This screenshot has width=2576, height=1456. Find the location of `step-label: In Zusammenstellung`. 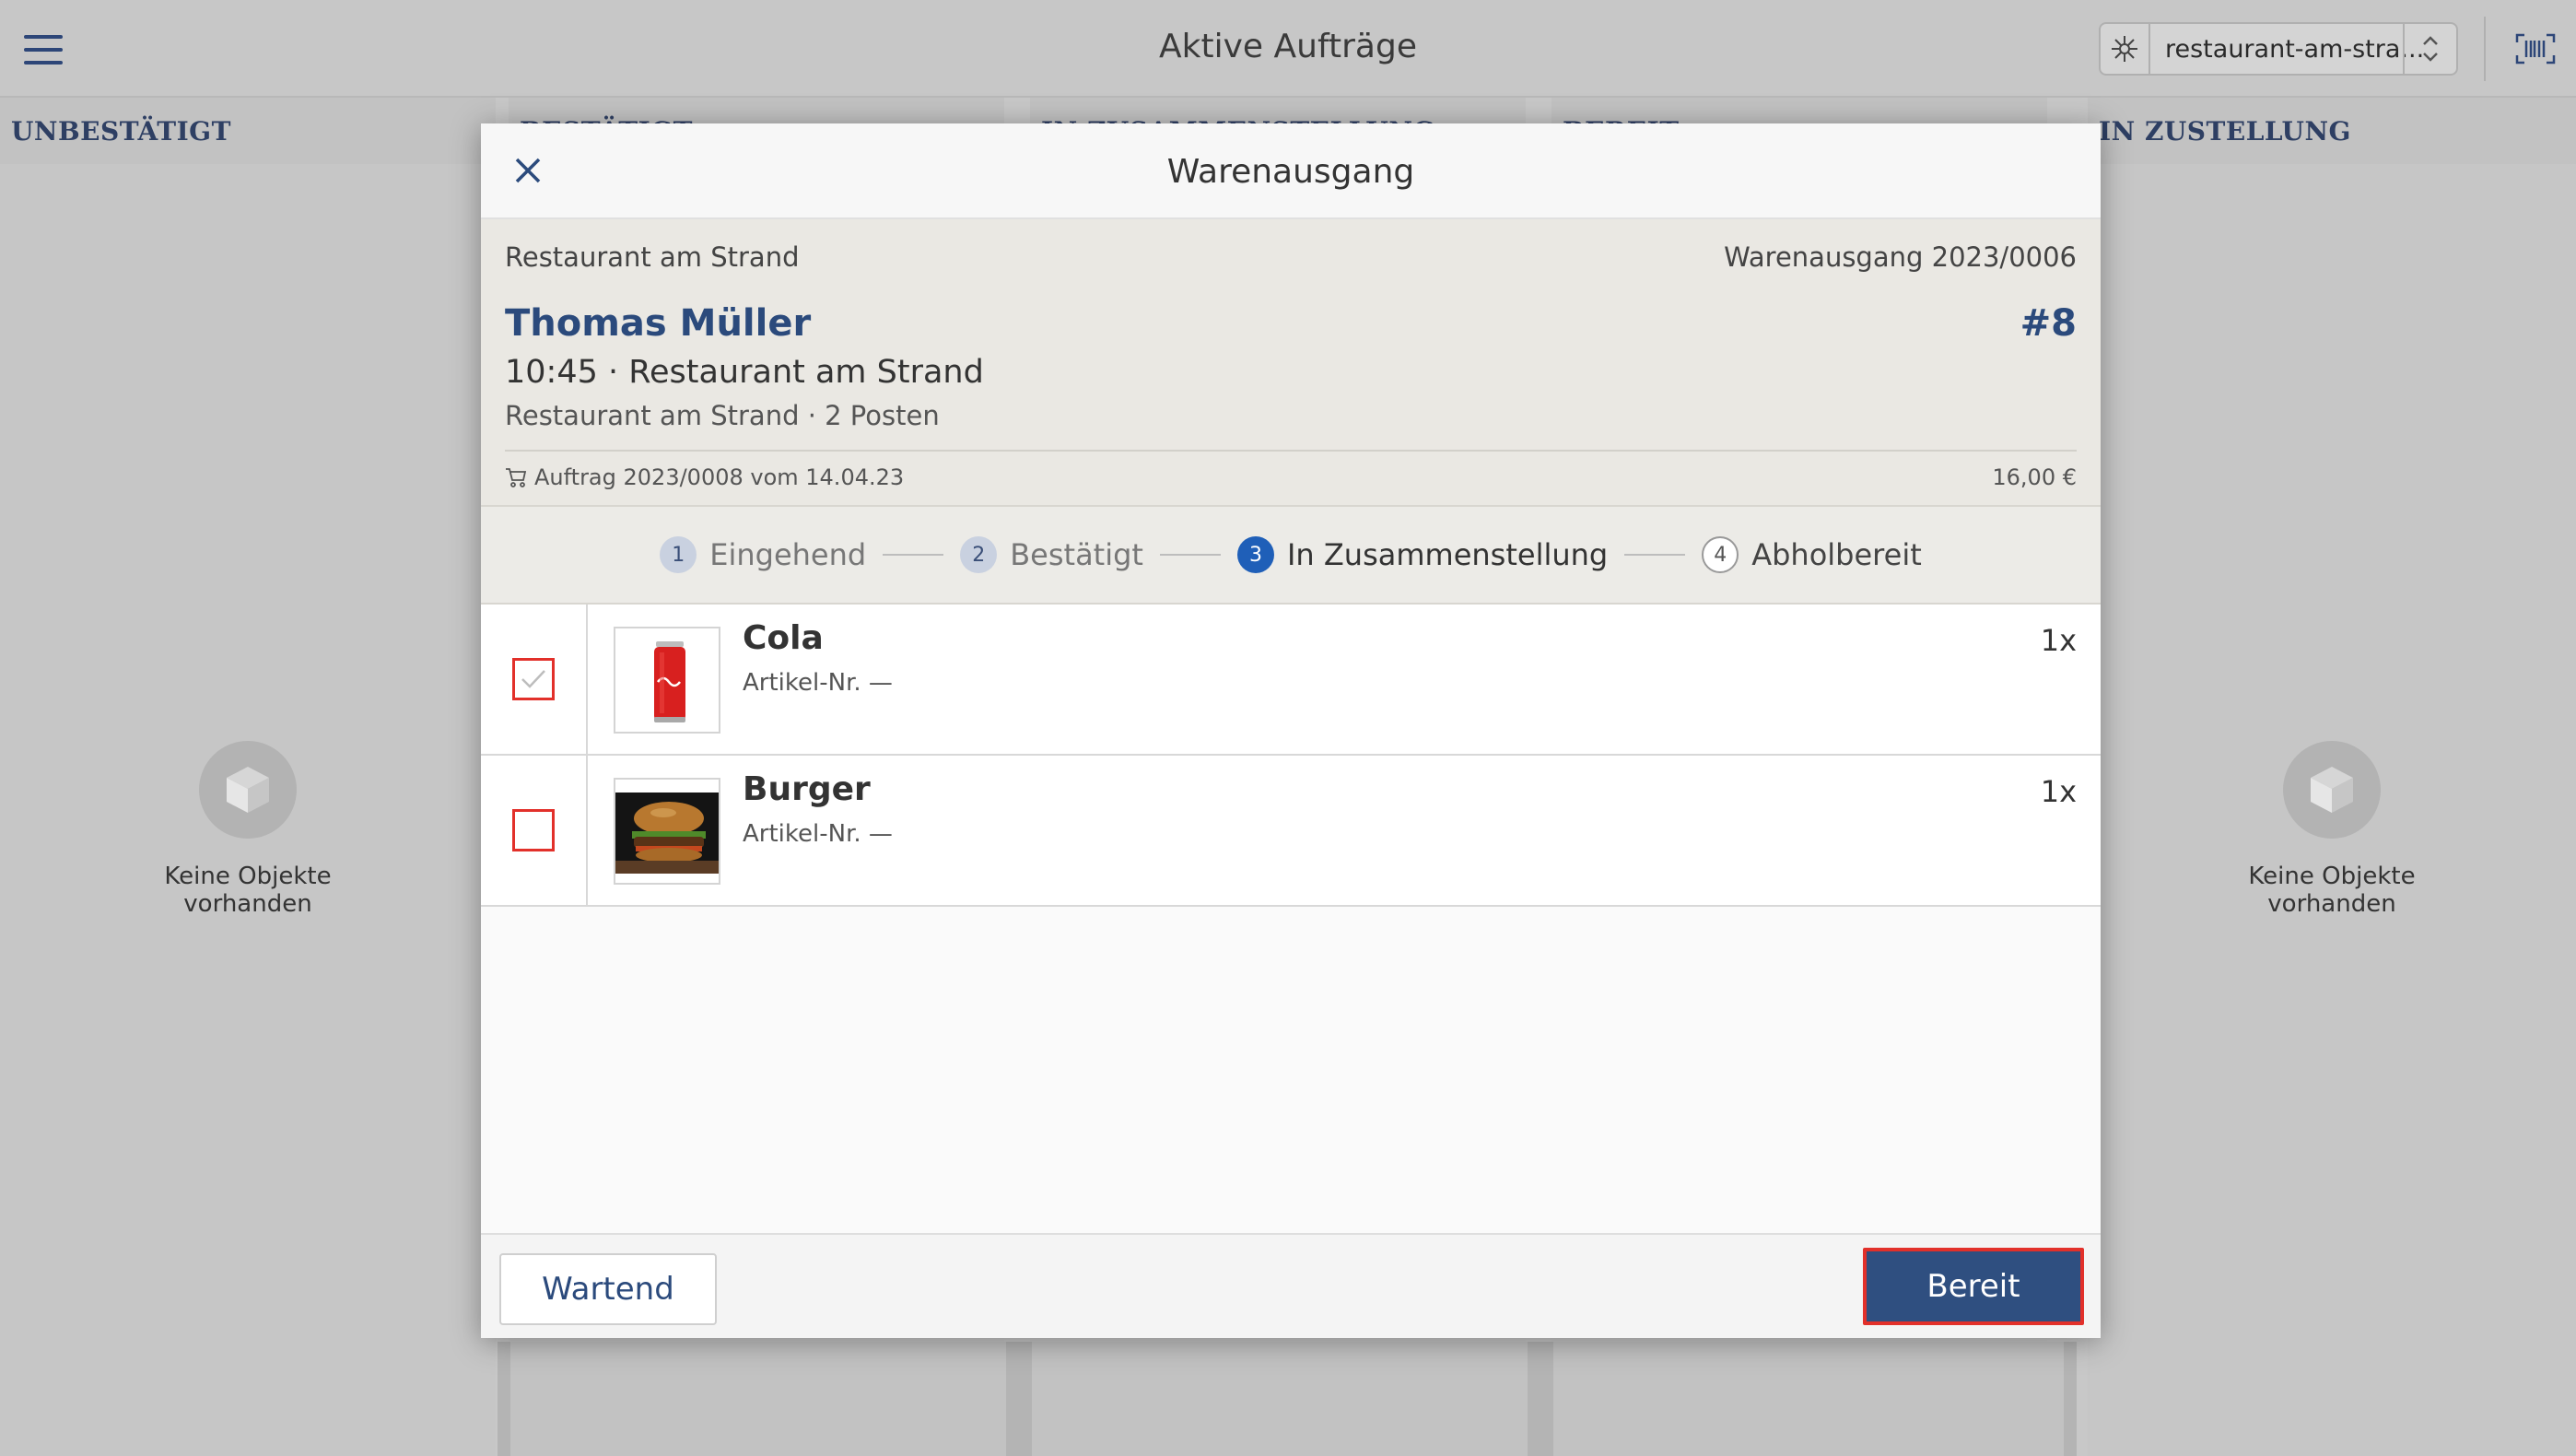

step-label: In Zusammenstellung is located at coordinates (1447, 554).